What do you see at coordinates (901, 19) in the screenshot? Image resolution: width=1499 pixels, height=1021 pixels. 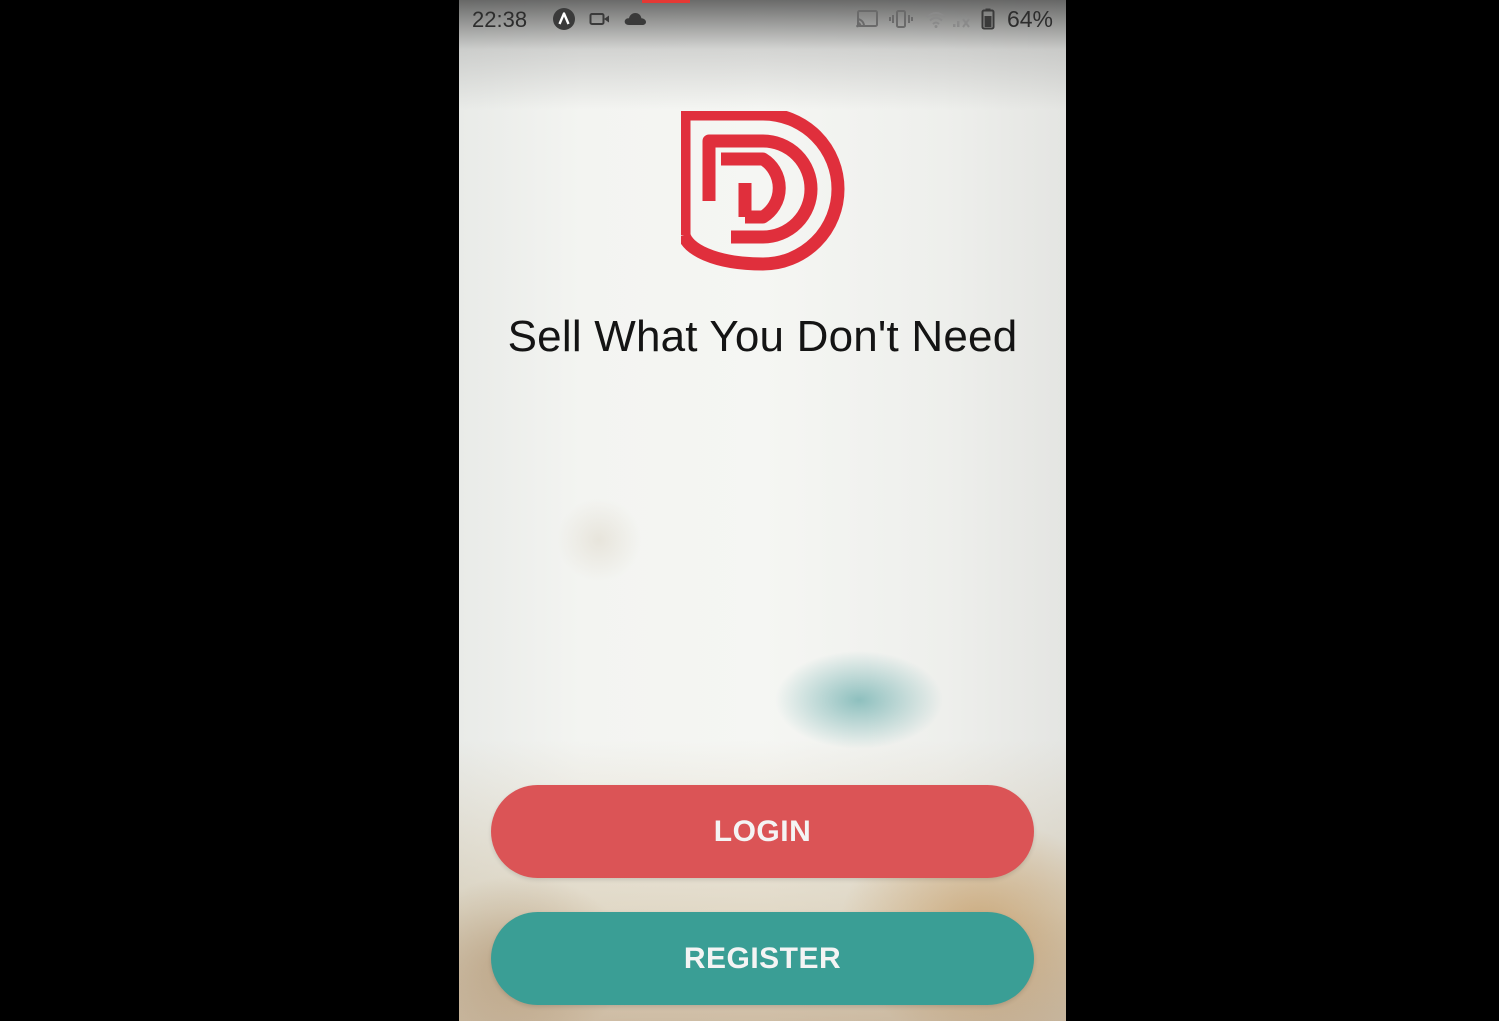 I see `vibrate-icon` at bounding box center [901, 19].